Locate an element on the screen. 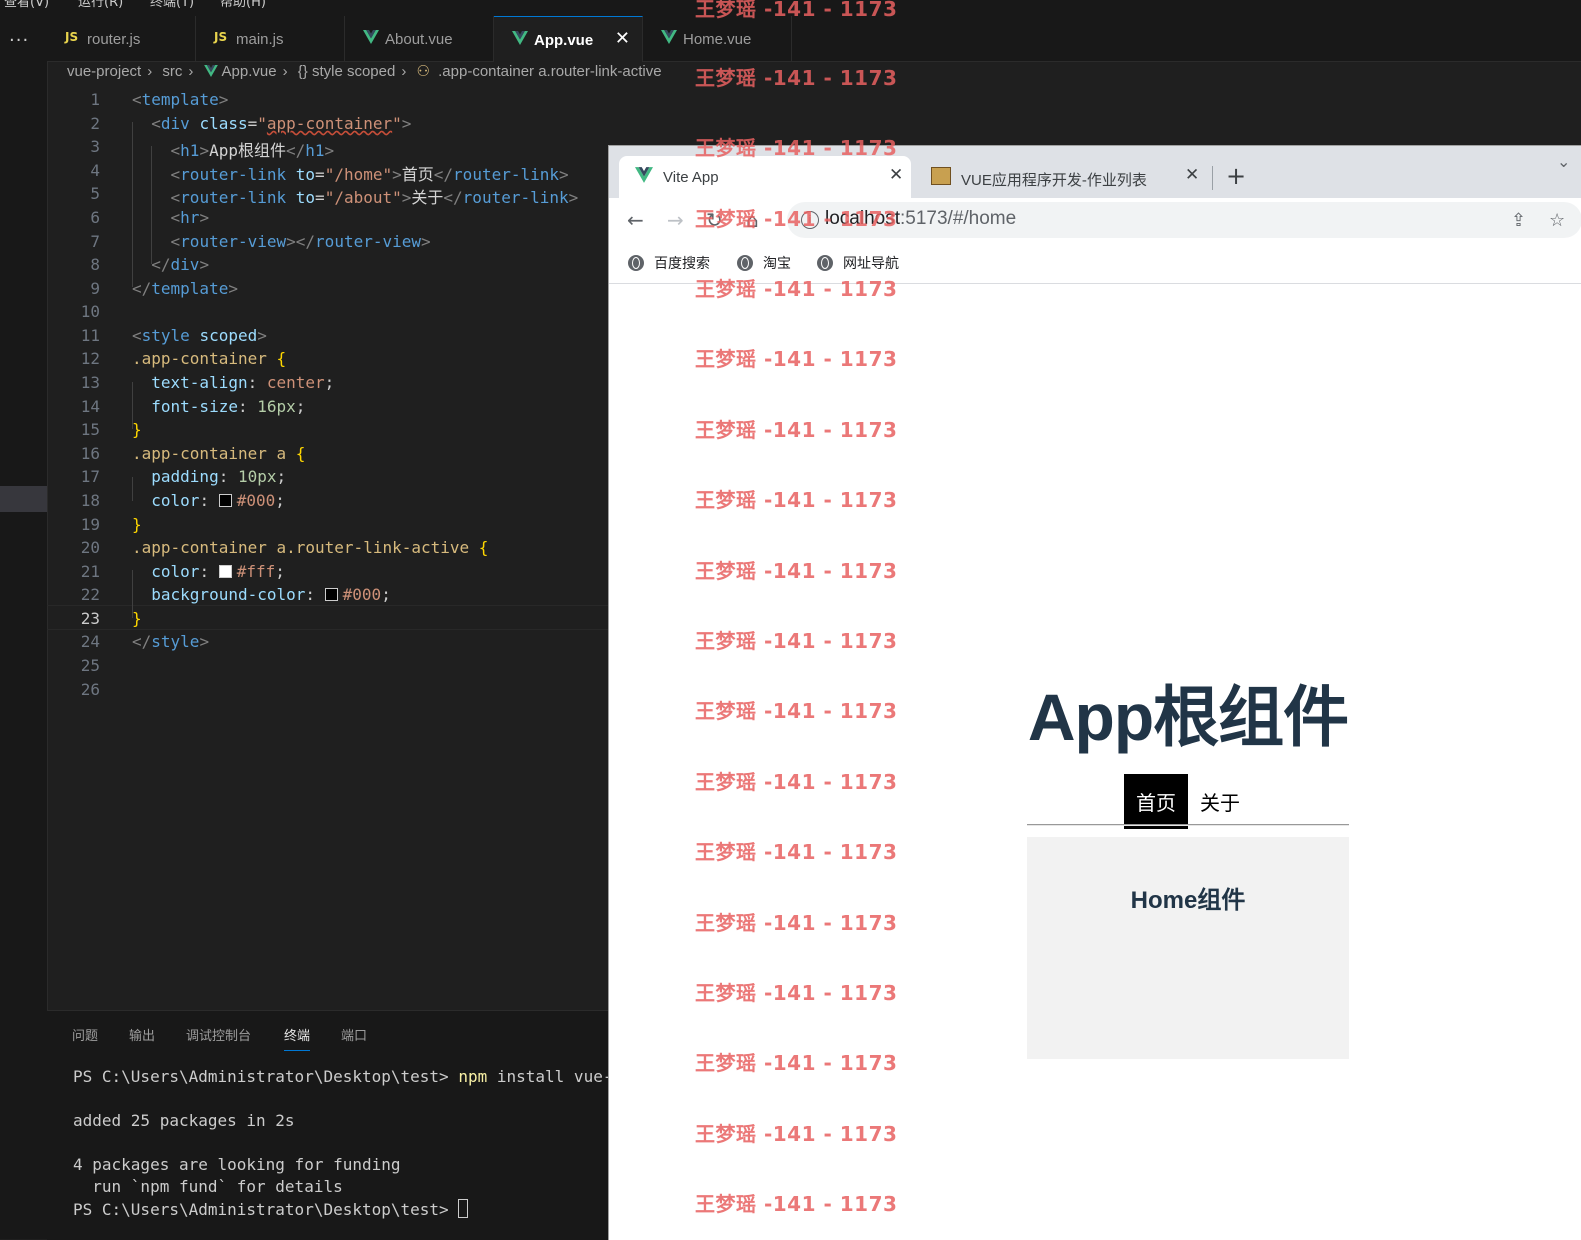  bookmark-item: 网址导航 is located at coordinates (858, 263).